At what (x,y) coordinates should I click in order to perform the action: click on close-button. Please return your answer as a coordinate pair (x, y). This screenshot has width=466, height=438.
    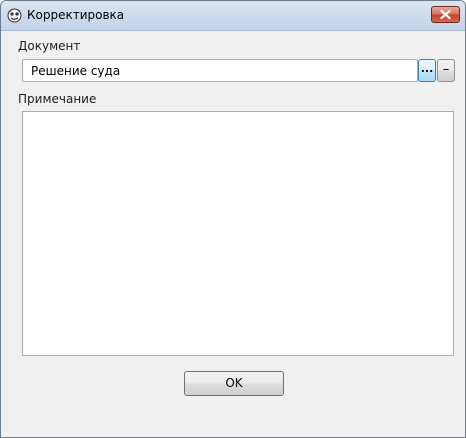
    Looking at the image, I should click on (445, 14).